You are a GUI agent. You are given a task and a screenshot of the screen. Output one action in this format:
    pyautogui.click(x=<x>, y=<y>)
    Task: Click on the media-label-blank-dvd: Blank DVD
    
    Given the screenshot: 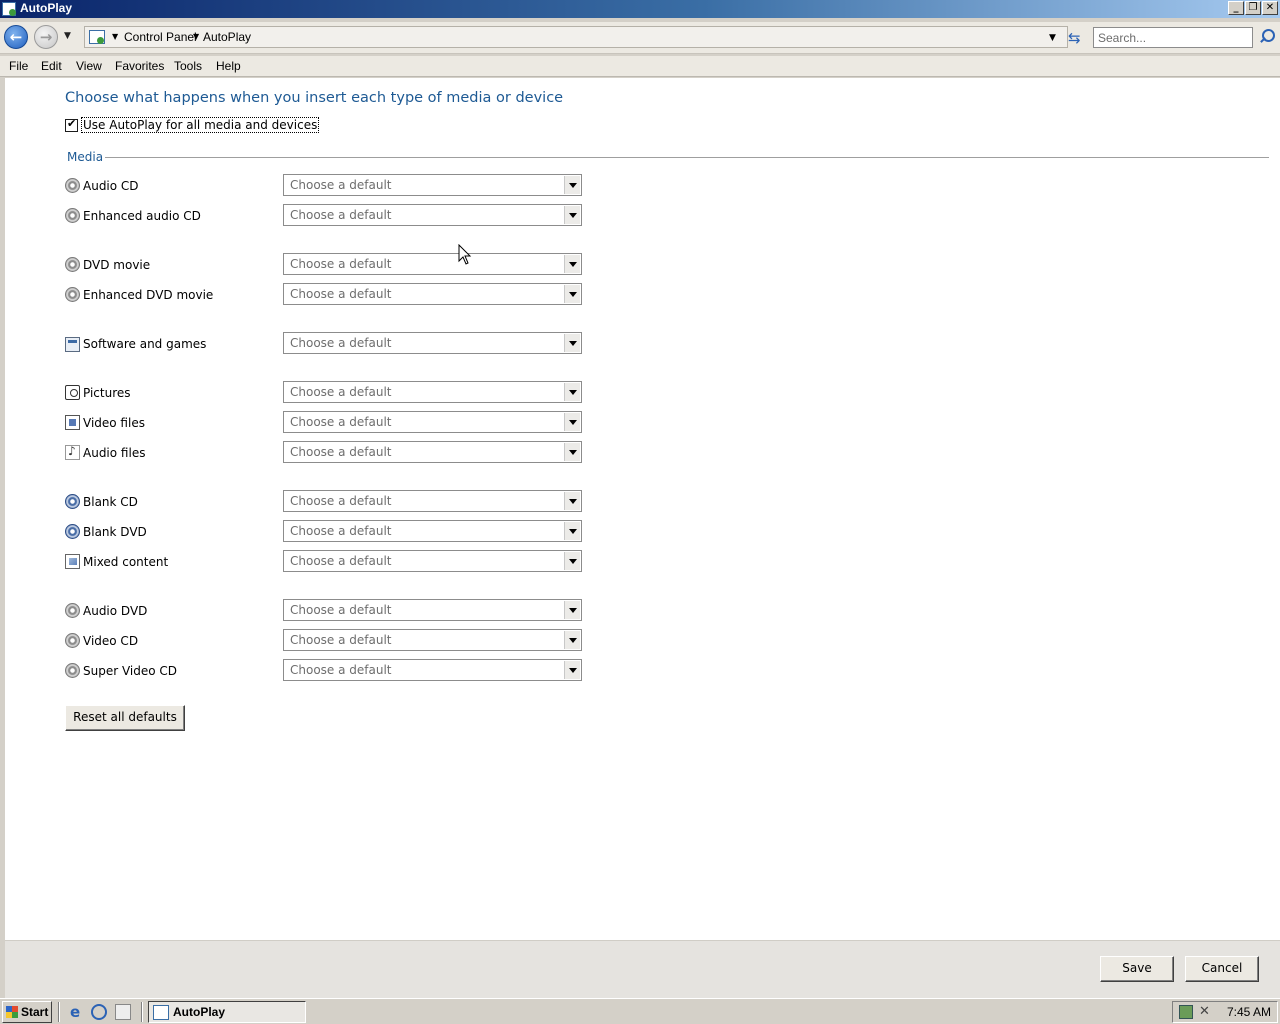 What is the action you would take?
    pyautogui.click(x=115, y=532)
    